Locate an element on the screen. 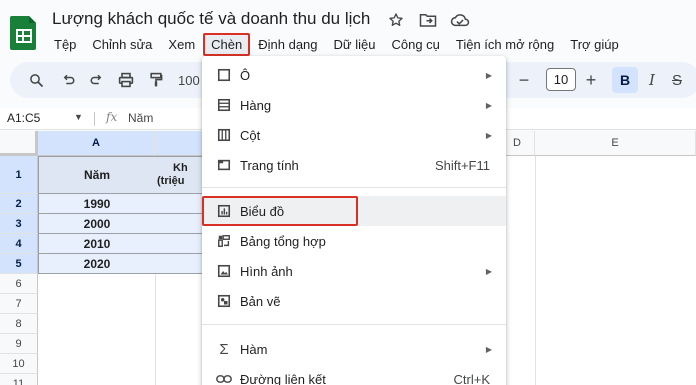 The height and width of the screenshot is (385, 696). divider is located at coordinates (94, 119).